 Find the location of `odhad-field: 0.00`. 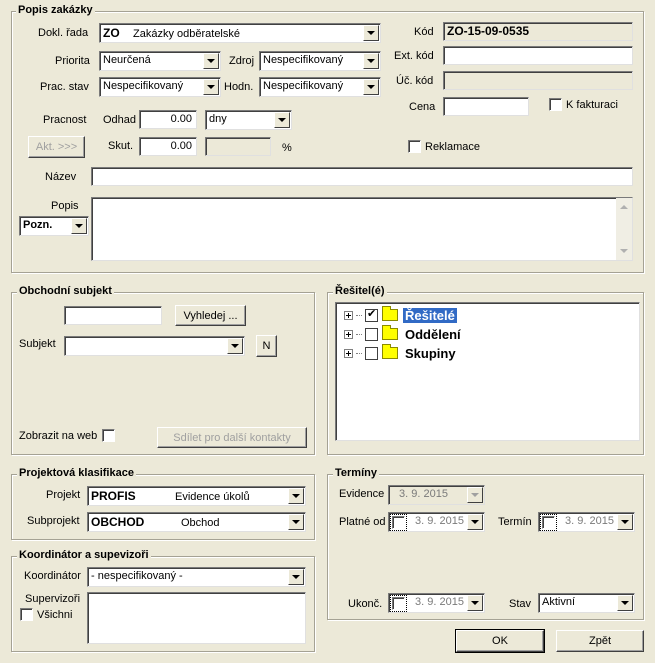

odhad-field: 0.00 is located at coordinates (168, 119).